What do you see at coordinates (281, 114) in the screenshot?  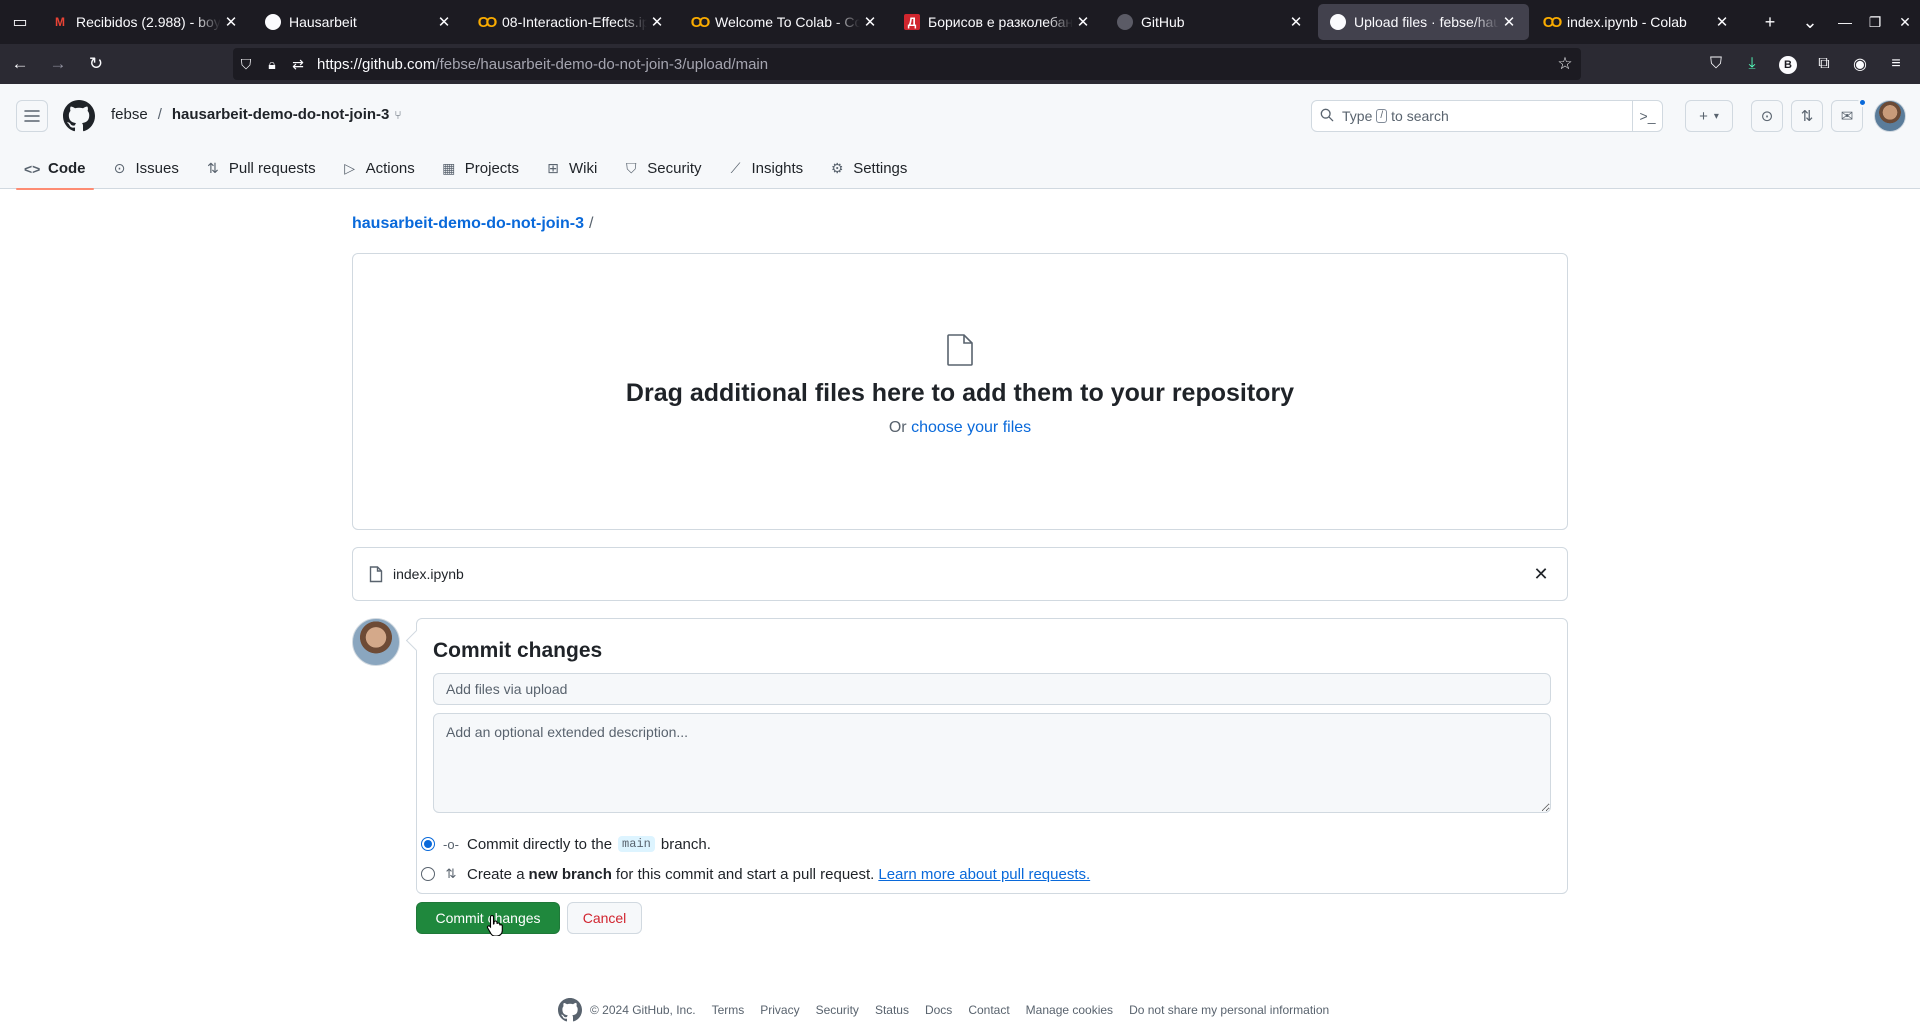 I see `repo-link: hausarbeit-demo-do-not-join-3` at bounding box center [281, 114].